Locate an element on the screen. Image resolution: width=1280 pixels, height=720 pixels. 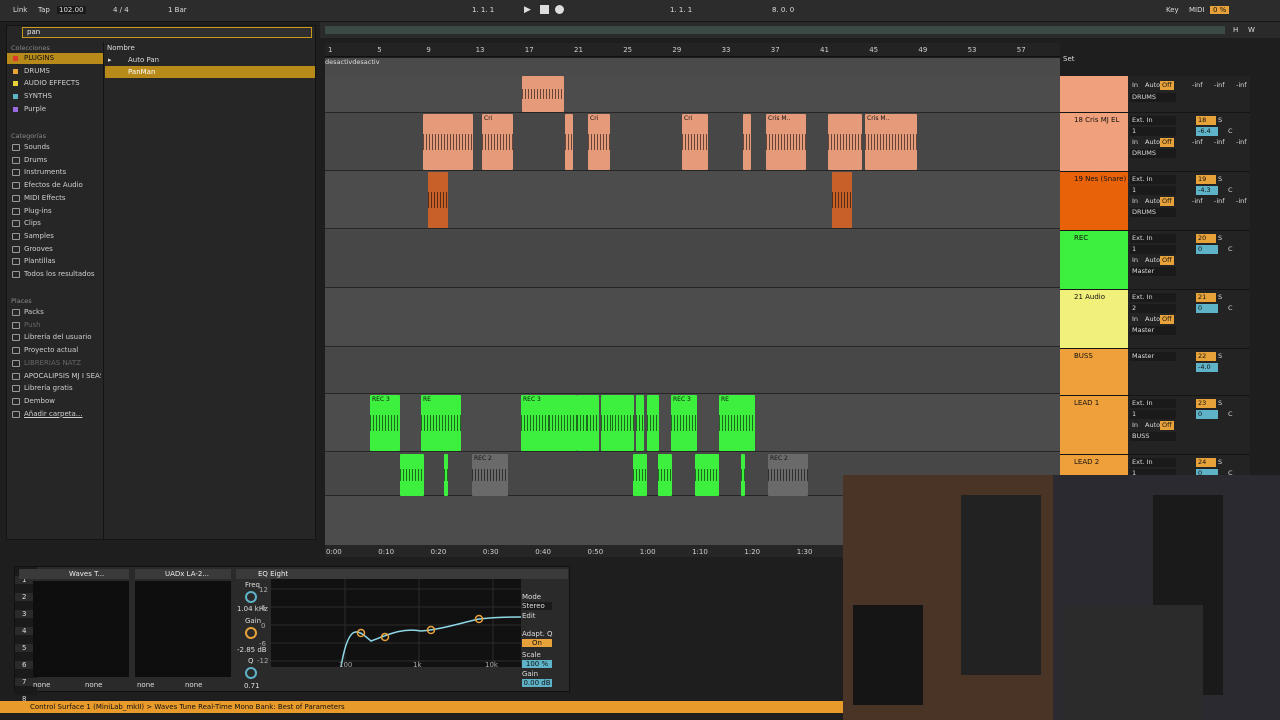
output-select: BUSS is located at coordinates (1153, 436).